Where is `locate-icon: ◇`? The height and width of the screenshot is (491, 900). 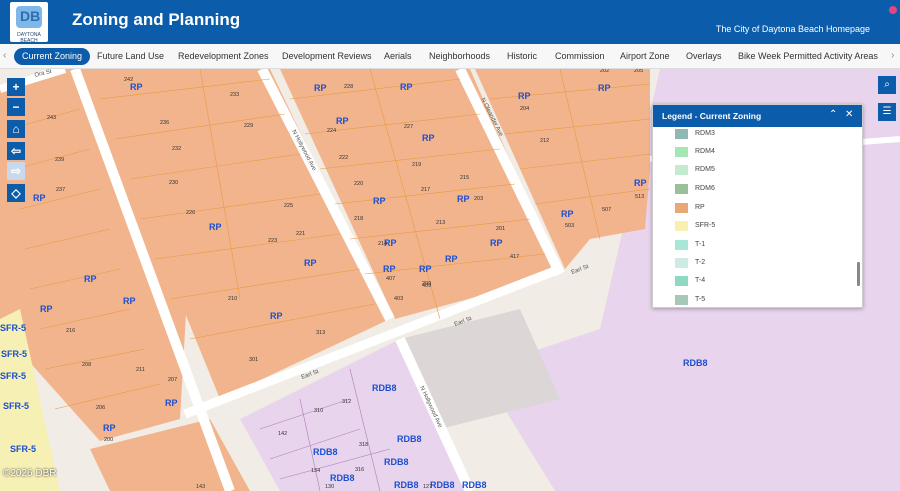 locate-icon: ◇ is located at coordinates (16, 193).